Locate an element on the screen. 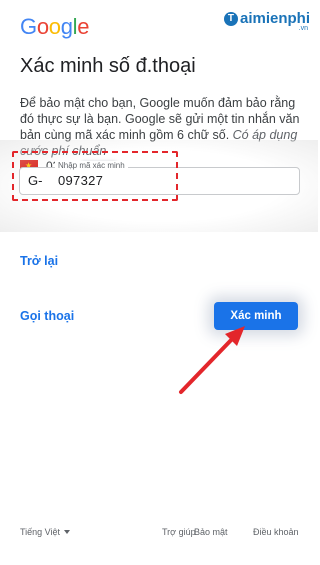 Image resolution: width=320 pixels, height=565 pixels. google-logo: Google is located at coordinates (55, 26).